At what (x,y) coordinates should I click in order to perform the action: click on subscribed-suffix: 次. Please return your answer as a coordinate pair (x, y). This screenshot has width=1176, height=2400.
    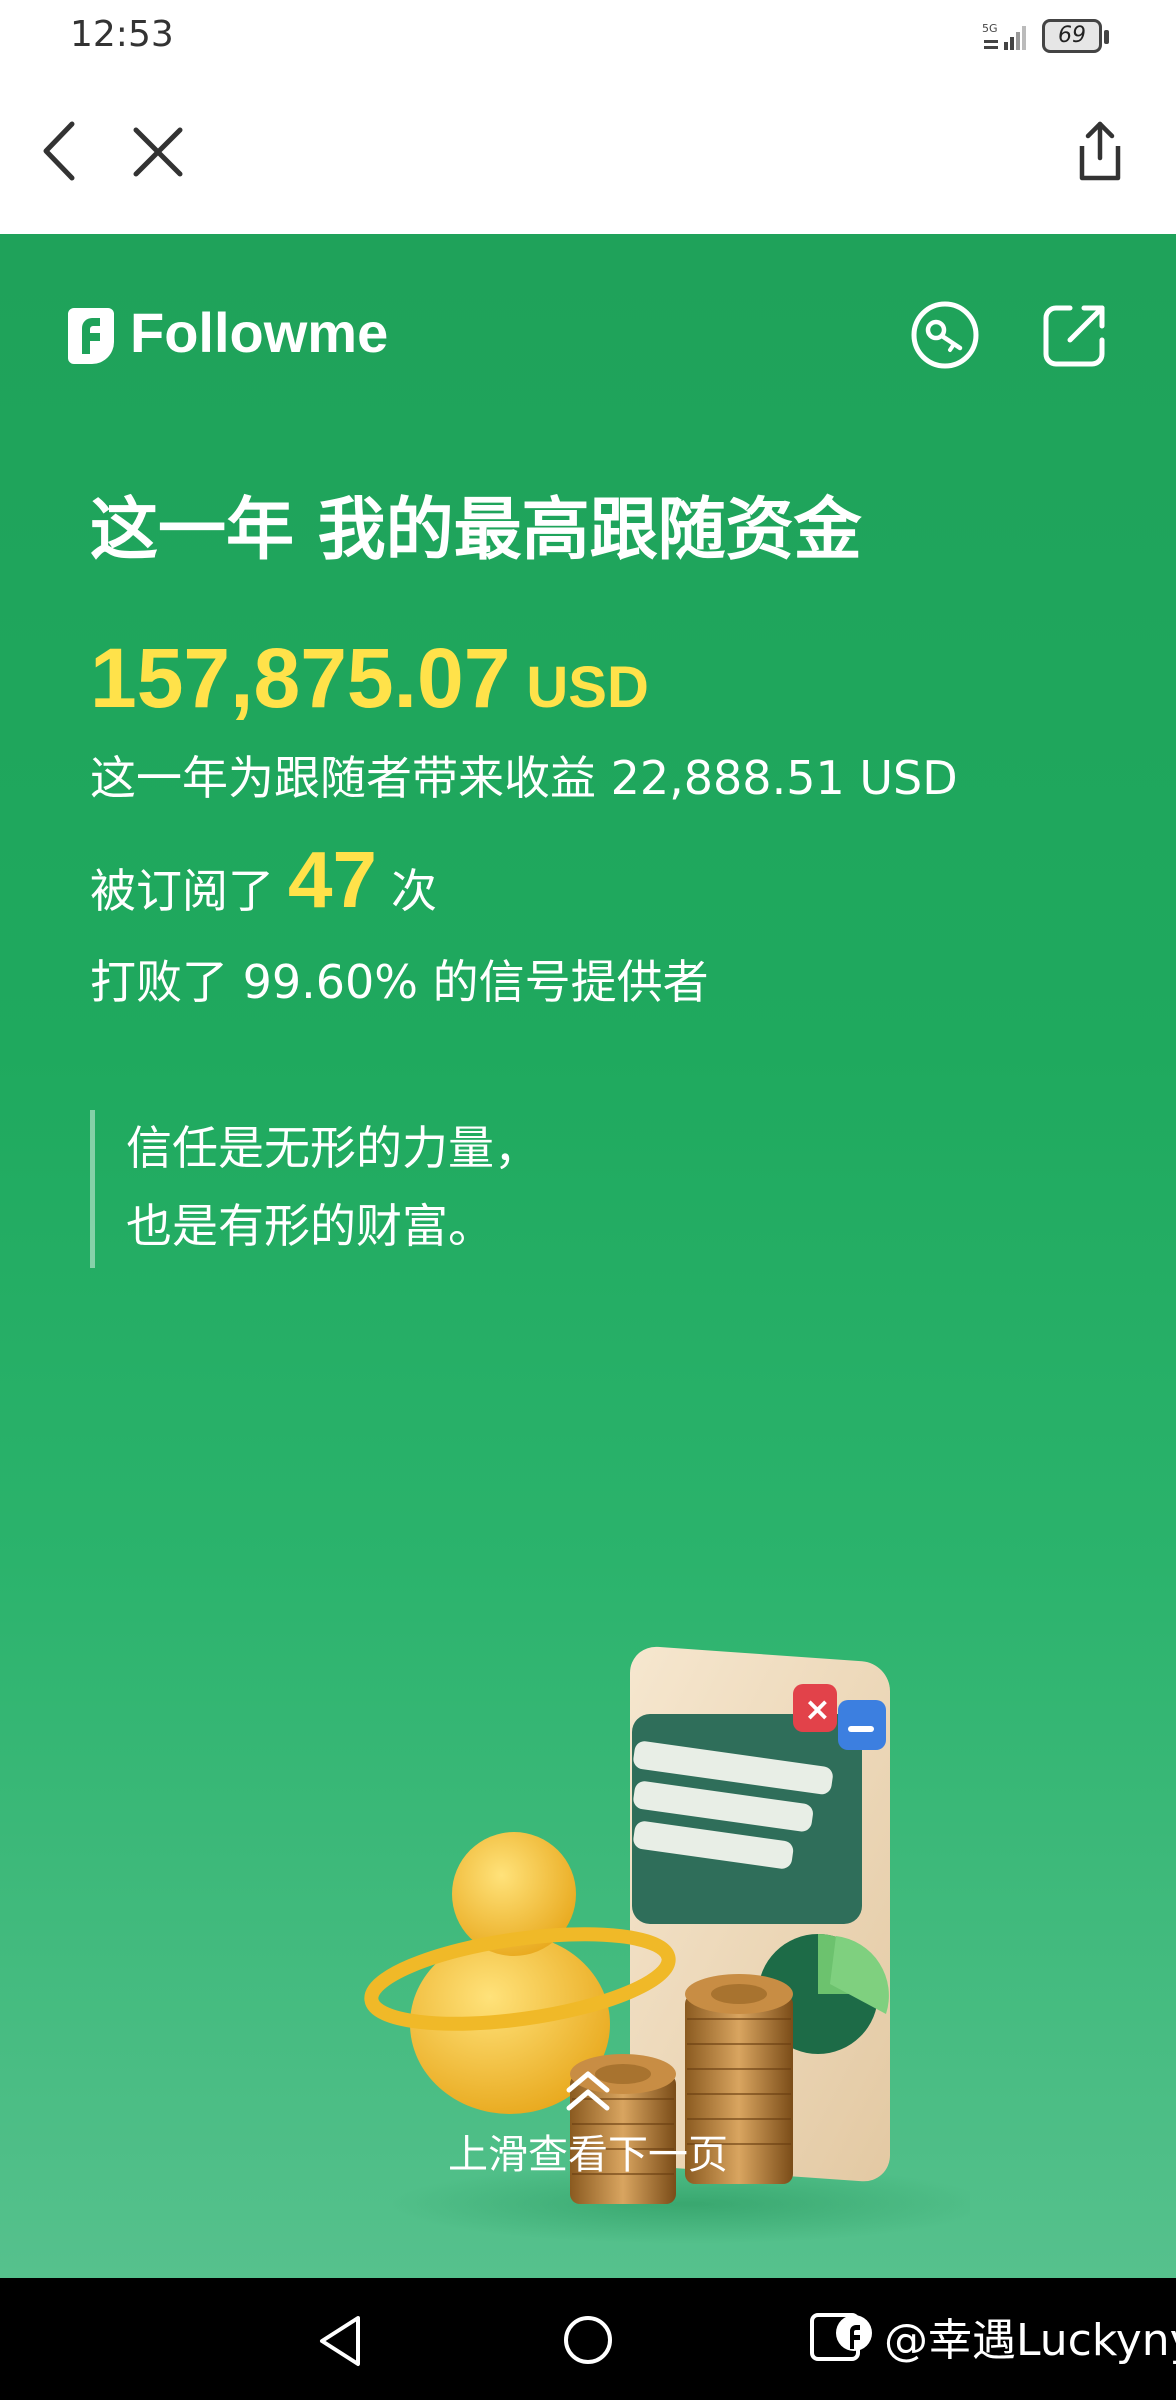
    Looking at the image, I should click on (413, 891).